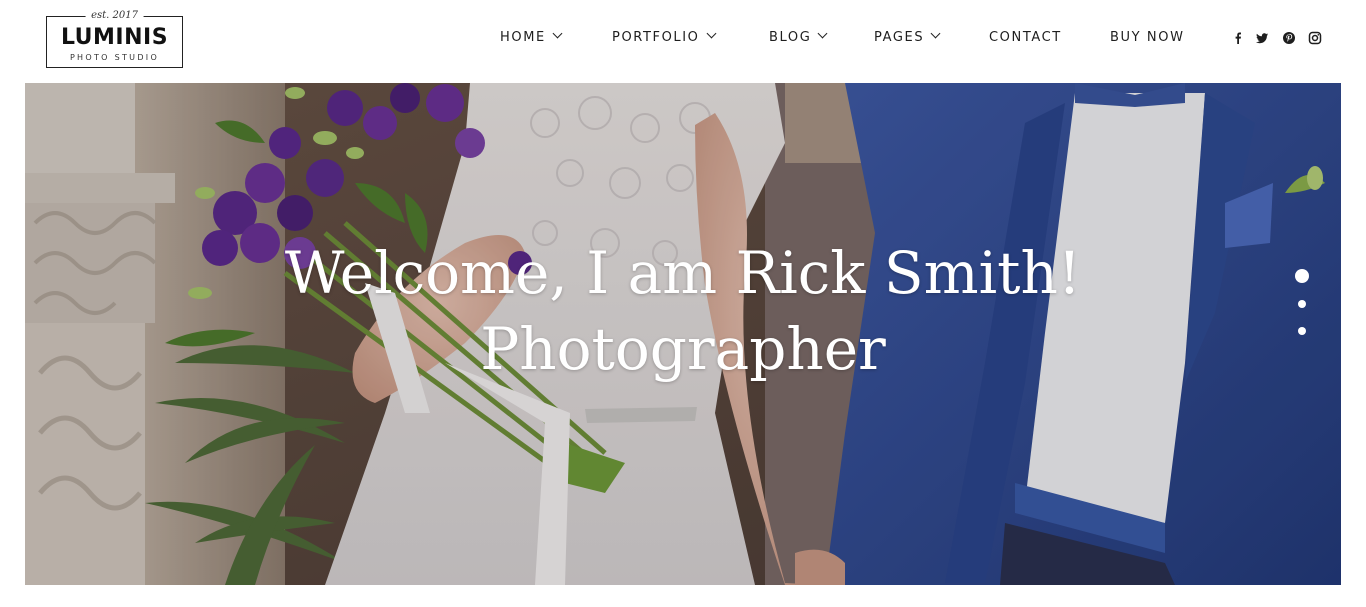 The height and width of the screenshot is (607, 1366). Describe the element at coordinates (790, 37) in the screenshot. I see `nav-item-label: BLOG` at that location.